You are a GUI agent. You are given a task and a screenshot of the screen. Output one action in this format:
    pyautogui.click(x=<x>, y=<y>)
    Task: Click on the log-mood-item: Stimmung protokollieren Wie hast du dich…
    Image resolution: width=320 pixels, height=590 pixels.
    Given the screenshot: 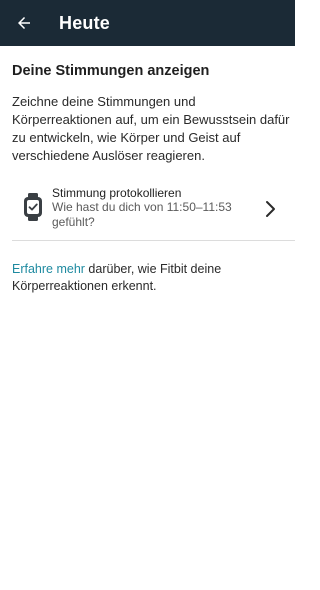 What is the action you would take?
    pyautogui.click(x=147, y=209)
    